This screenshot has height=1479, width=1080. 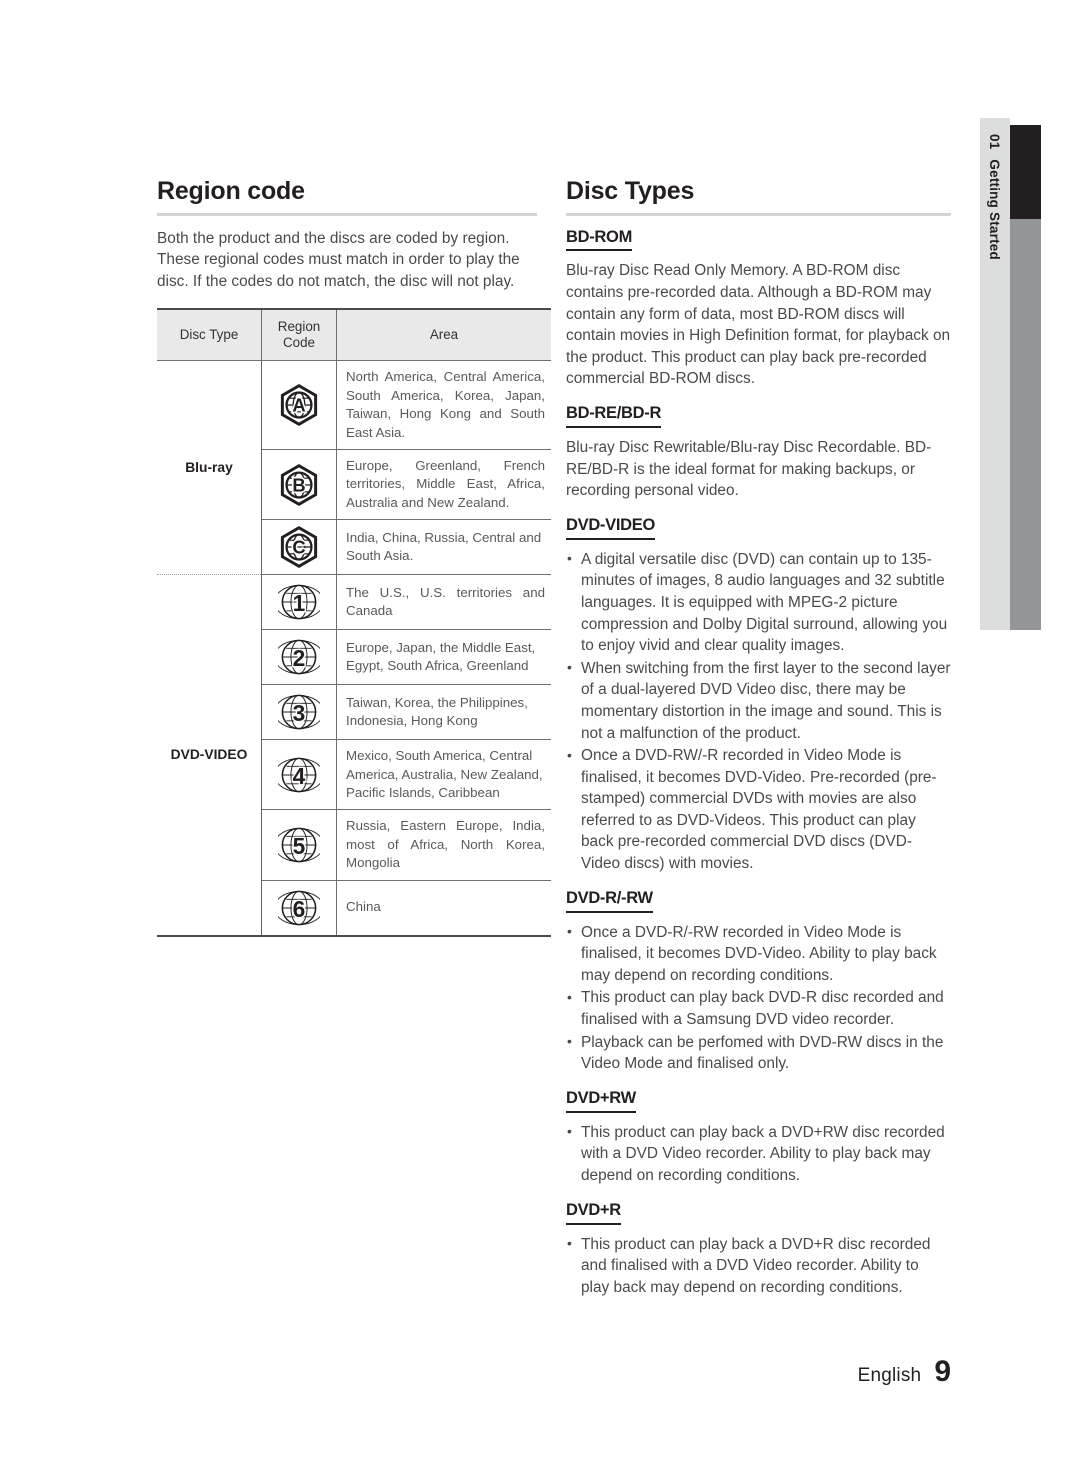 What do you see at coordinates (613, 416) in the screenshot?
I see `disc-type-heading: BD-RE/BD-R` at bounding box center [613, 416].